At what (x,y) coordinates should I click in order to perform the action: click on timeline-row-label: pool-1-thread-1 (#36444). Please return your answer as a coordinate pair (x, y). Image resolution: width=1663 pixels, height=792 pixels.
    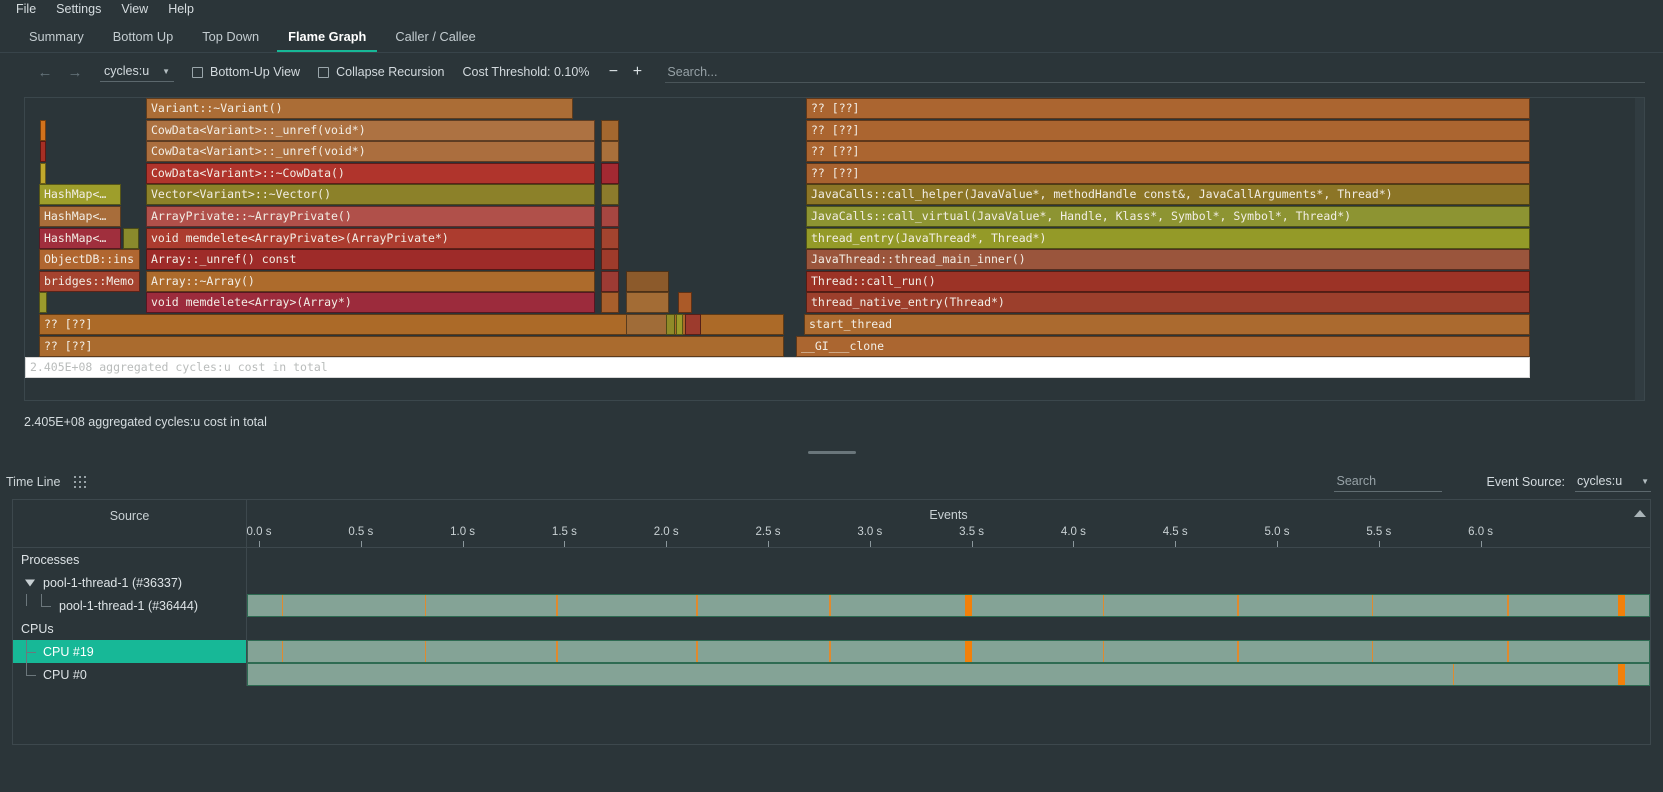
    Looking at the image, I should click on (130, 605).